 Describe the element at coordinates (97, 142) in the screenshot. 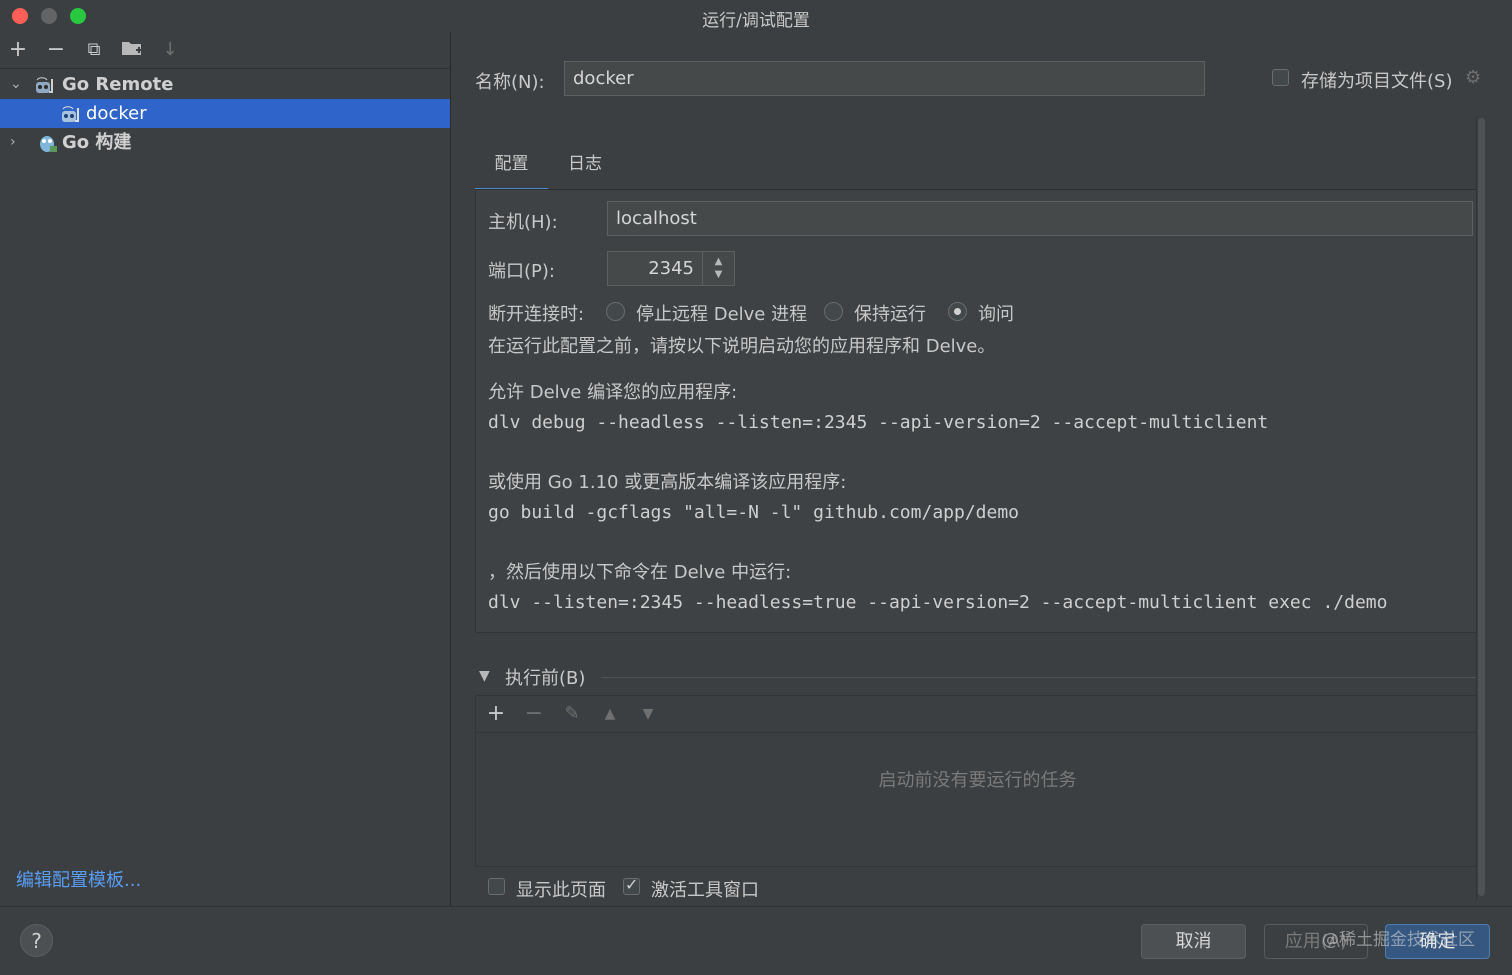

I see `tree-item-label: Go 构建` at that location.